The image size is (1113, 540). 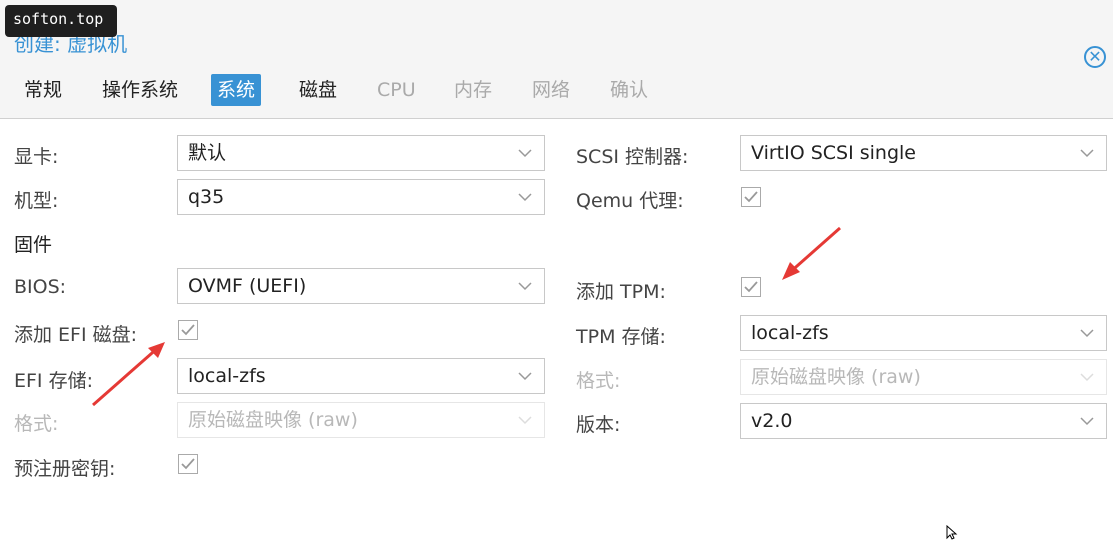 I want to click on pre-enroll-keys-checkbox, so click(x=188, y=464).